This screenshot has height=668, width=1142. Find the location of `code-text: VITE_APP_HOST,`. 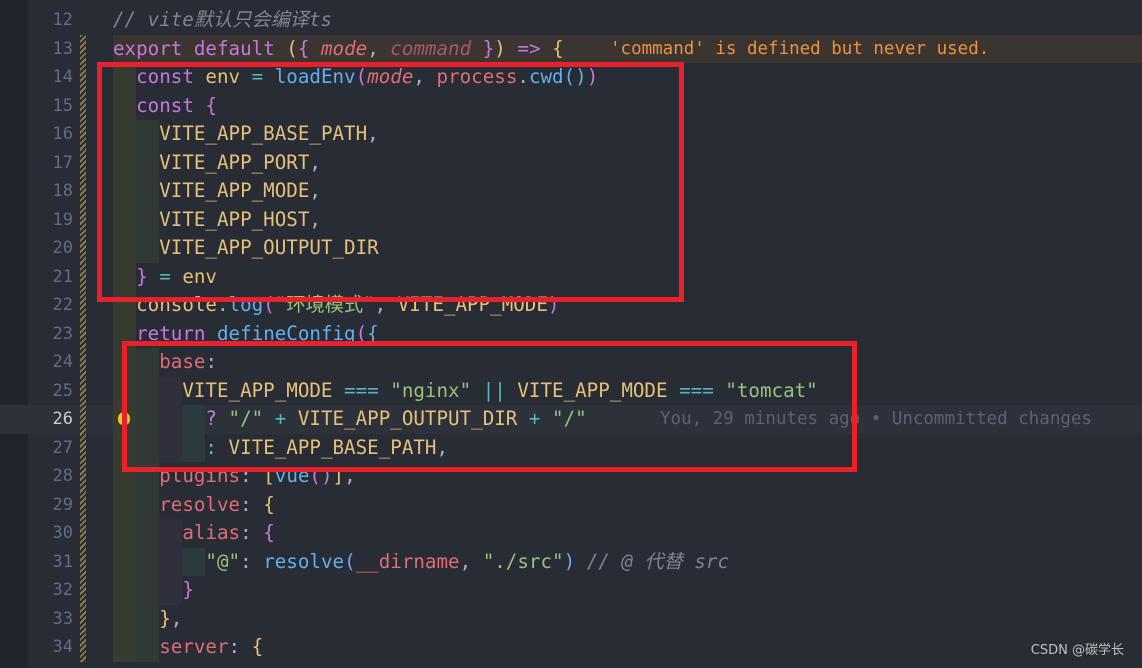

code-text: VITE_APP_HOST, is located at coordinates (217, 220).